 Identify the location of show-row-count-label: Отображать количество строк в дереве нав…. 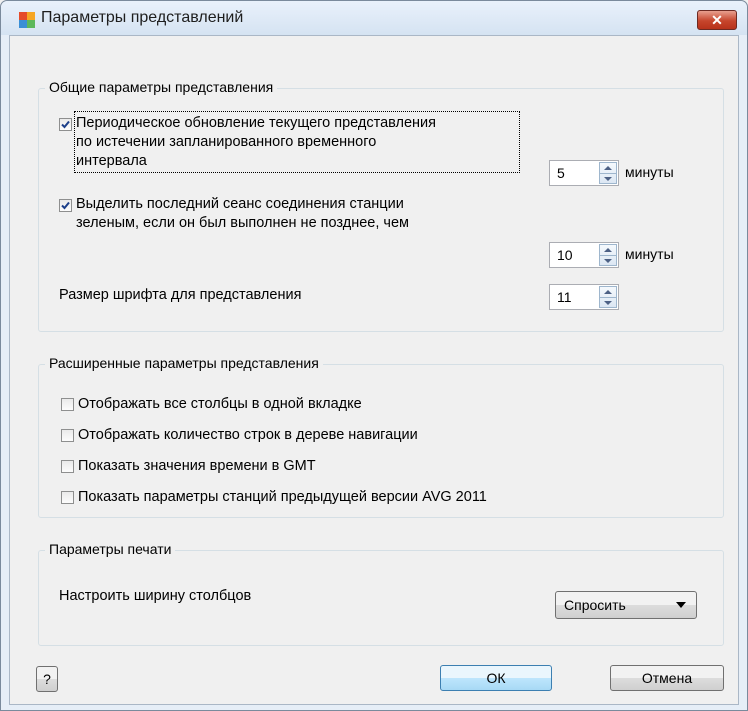
(248, 435).